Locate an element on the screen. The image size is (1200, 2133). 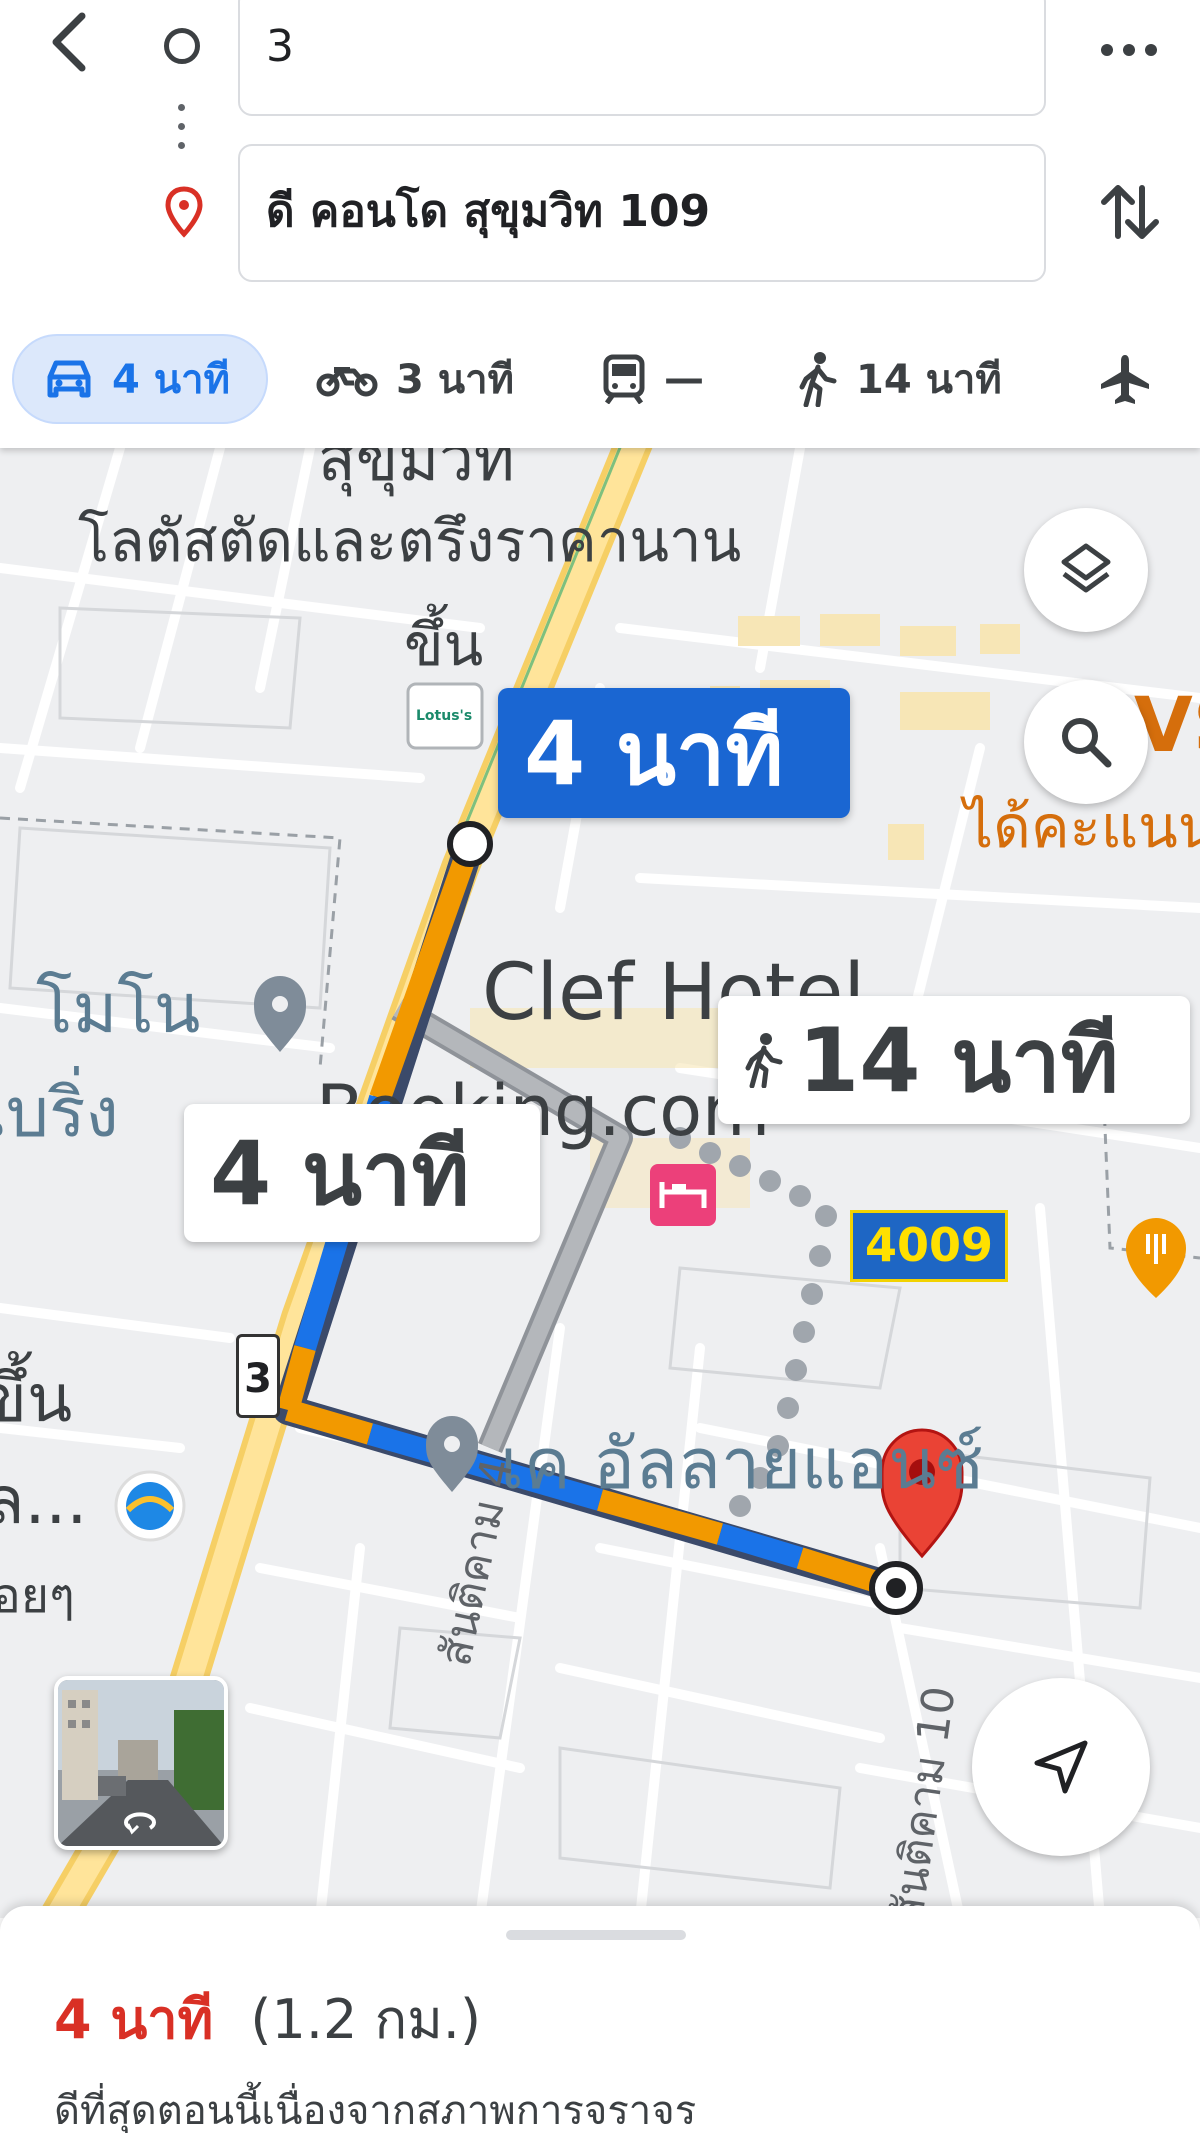
tab-flight is located at coordinates (1134, 379).